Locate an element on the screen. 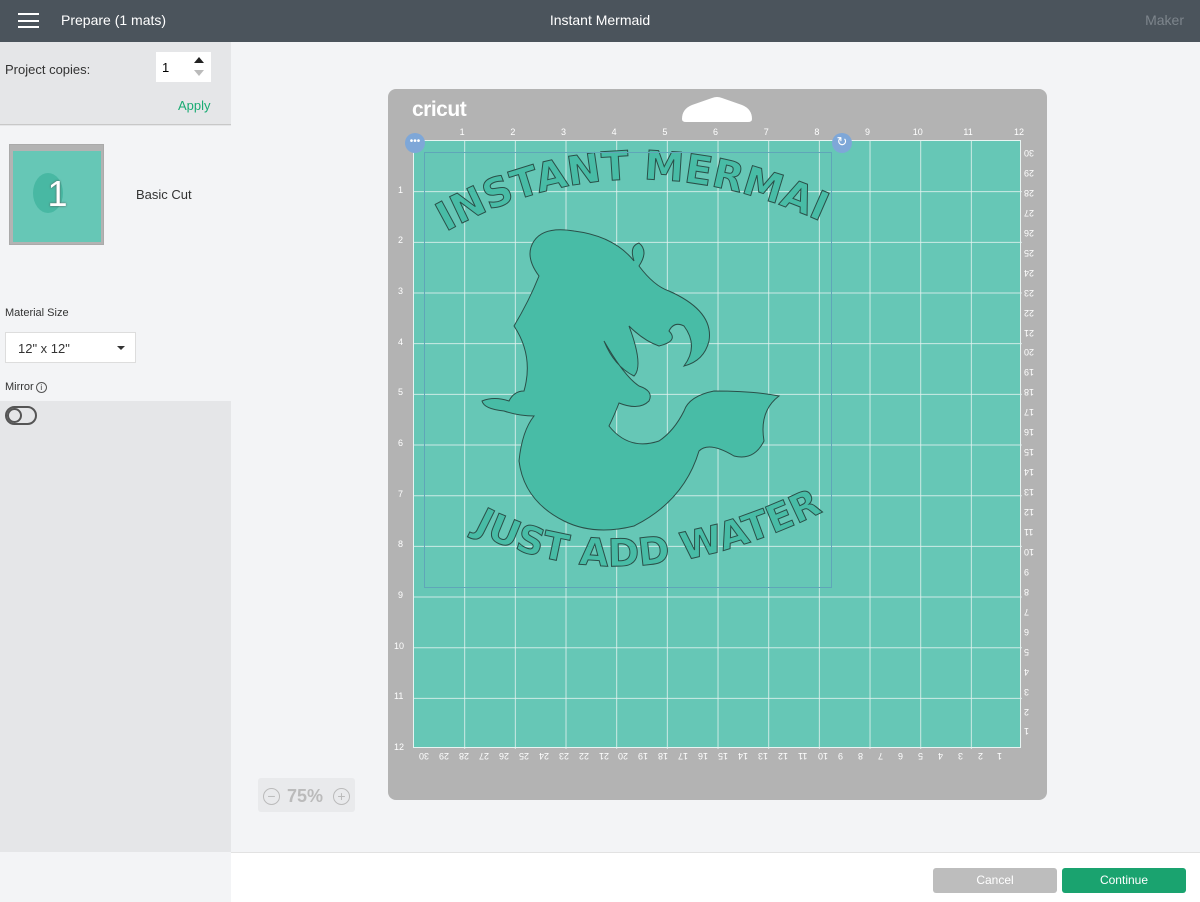 Image resolution: width=1200 pixels, height=902 pixels. ruler-left-label: 1 is located at coordinates (401, 189).